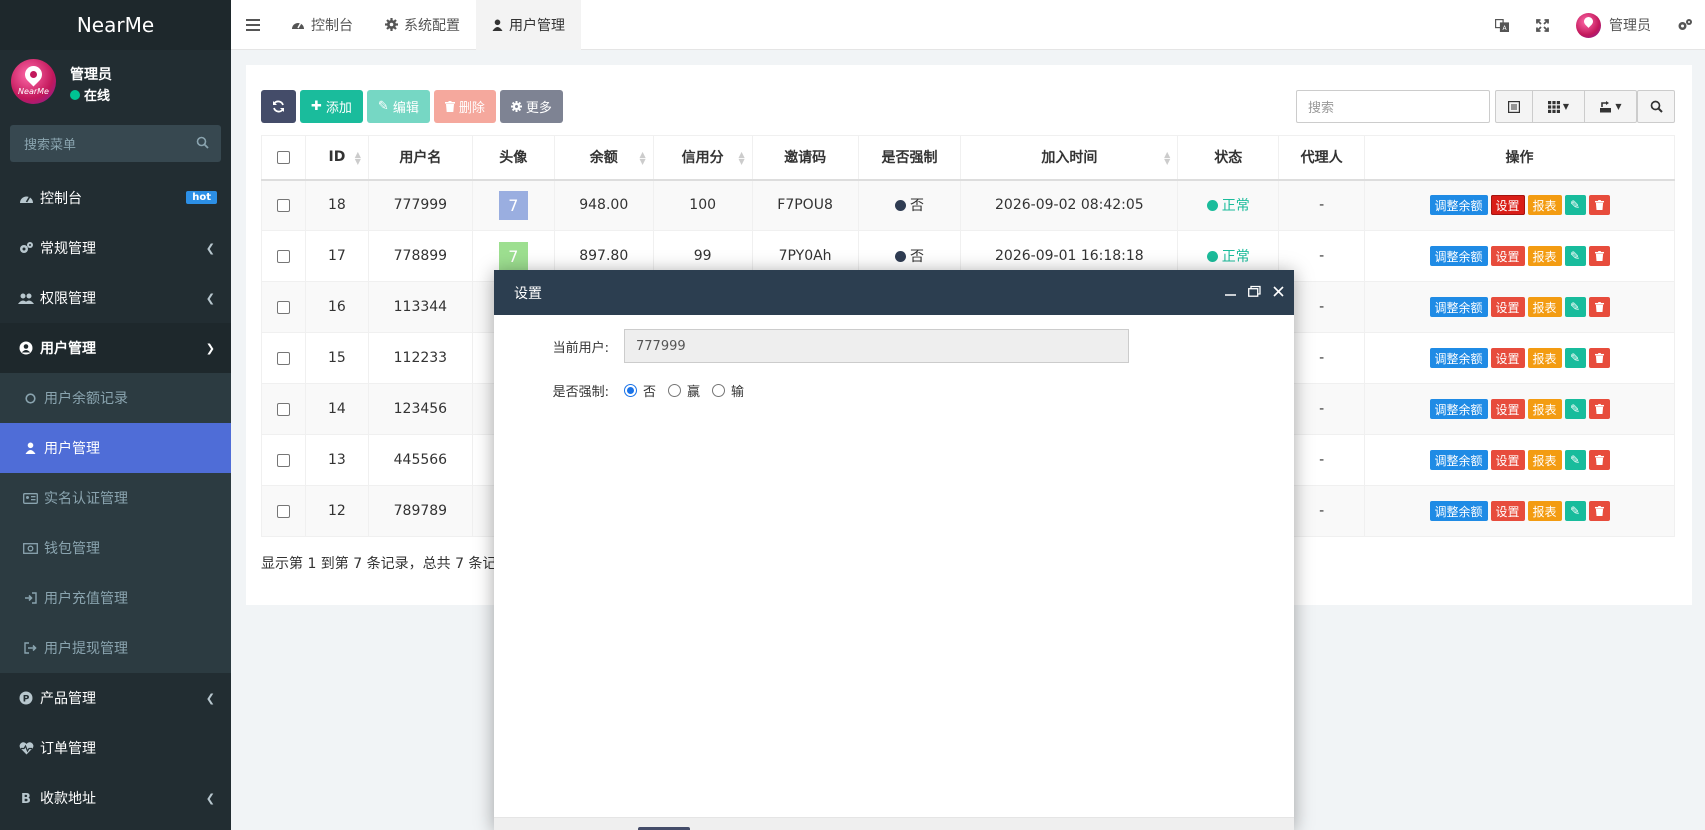 This screenshot has height=830, width=1705. Describe the element at coordinates (422, 25) in the screenshot. I see `tab-system-config: 系统配置` at that location.